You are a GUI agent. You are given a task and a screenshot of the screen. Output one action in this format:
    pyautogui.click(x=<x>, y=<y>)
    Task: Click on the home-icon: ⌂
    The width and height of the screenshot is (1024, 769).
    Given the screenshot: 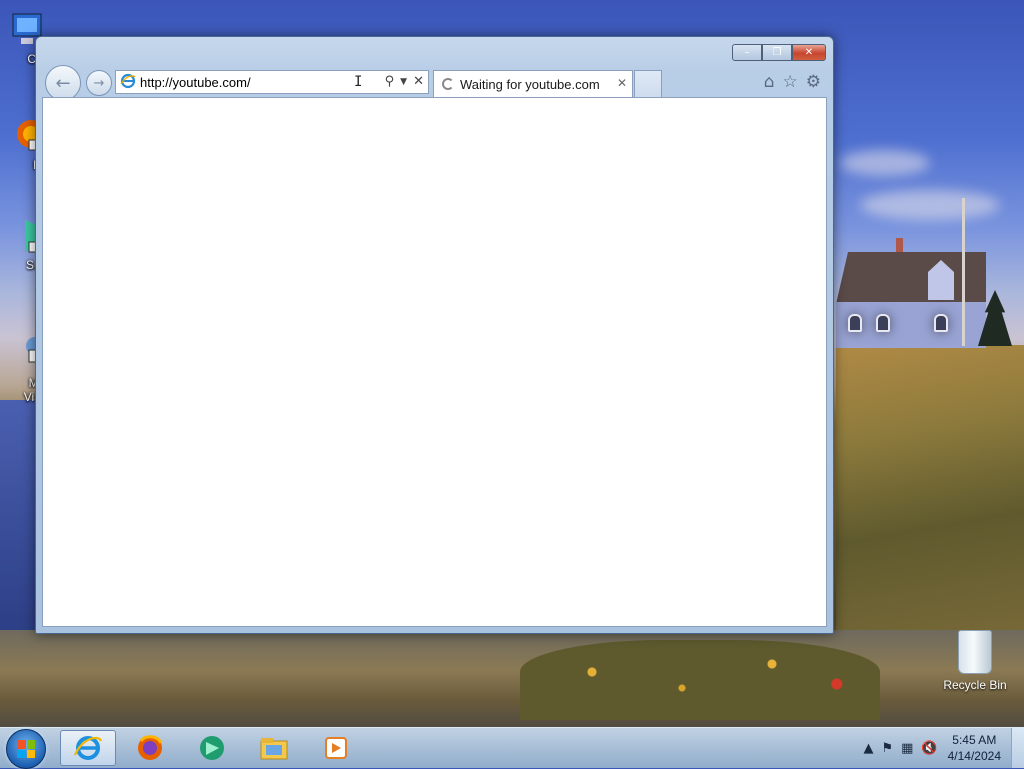 What is the action you would take?
    pyautogui.click(x=769, y=82)
    